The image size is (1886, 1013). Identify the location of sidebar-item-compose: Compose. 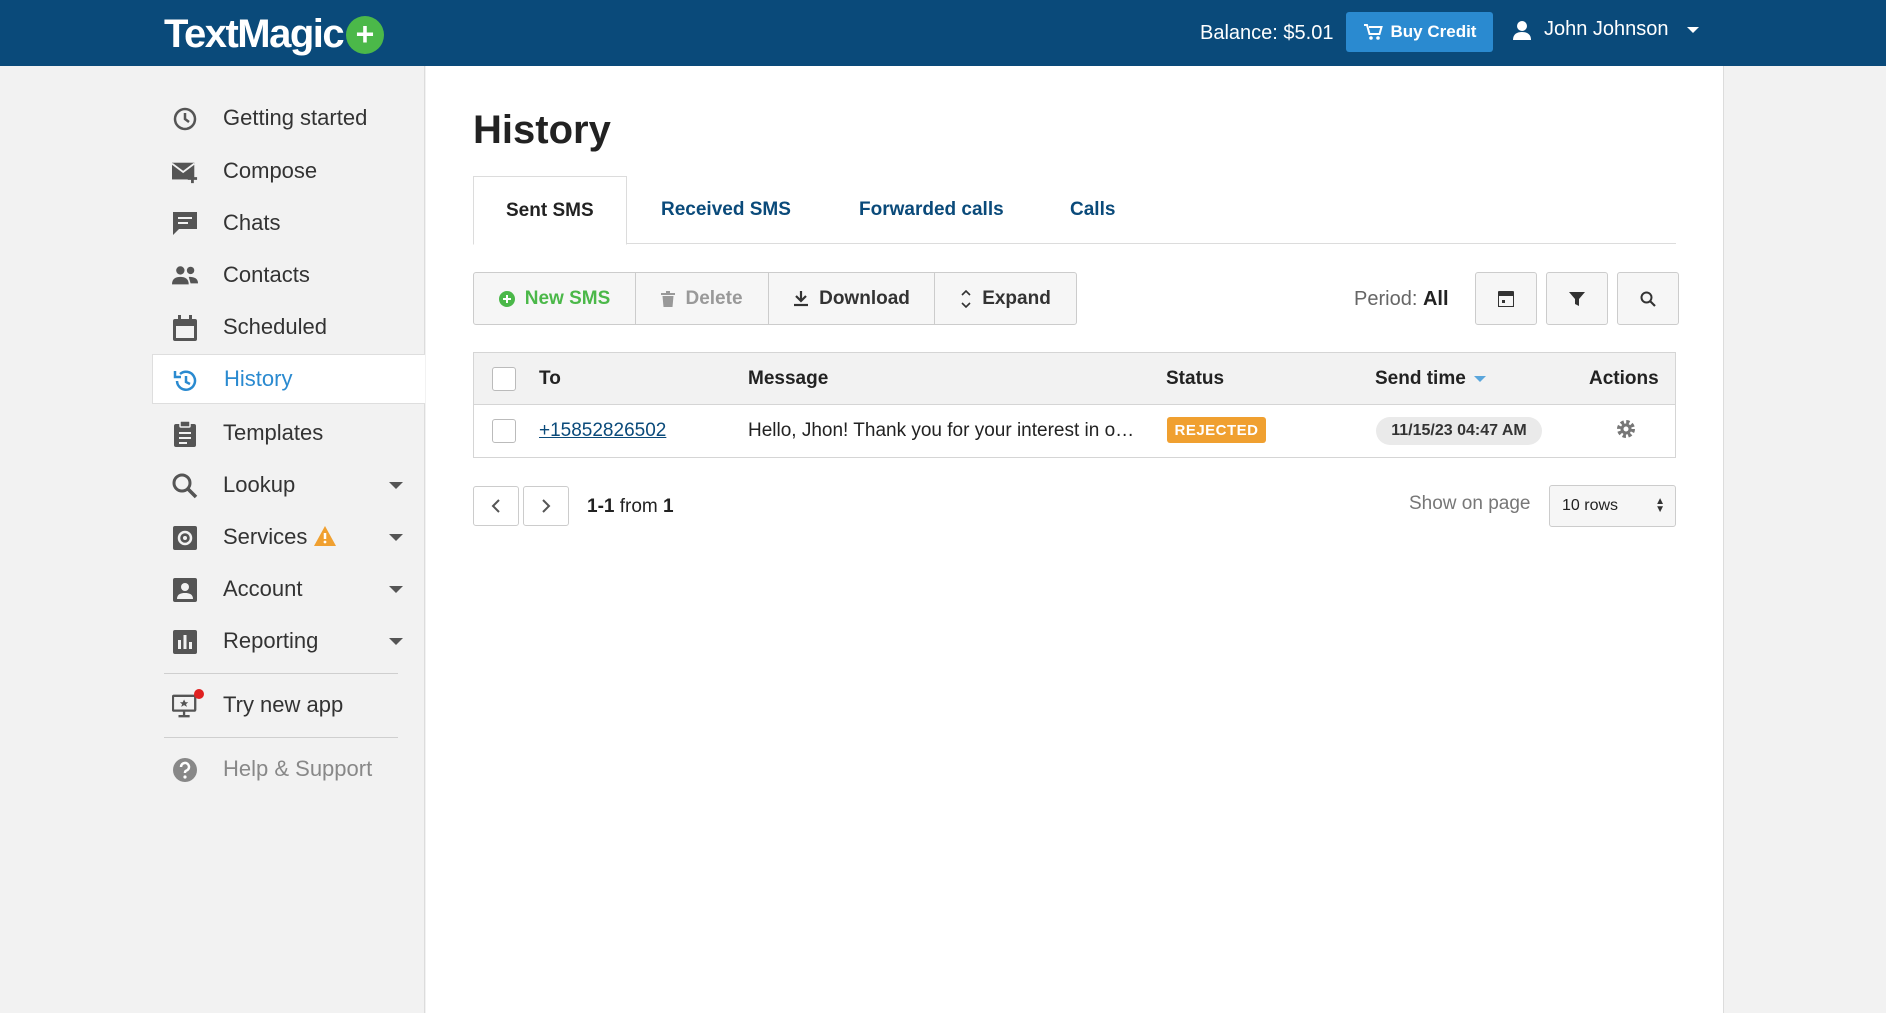
(288, 171).